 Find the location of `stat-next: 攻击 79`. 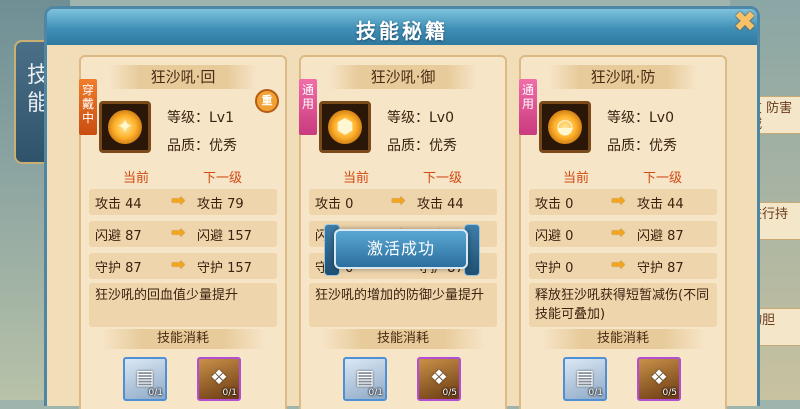

stat-next: 攻击 79 is located at coordinates (220, 204).